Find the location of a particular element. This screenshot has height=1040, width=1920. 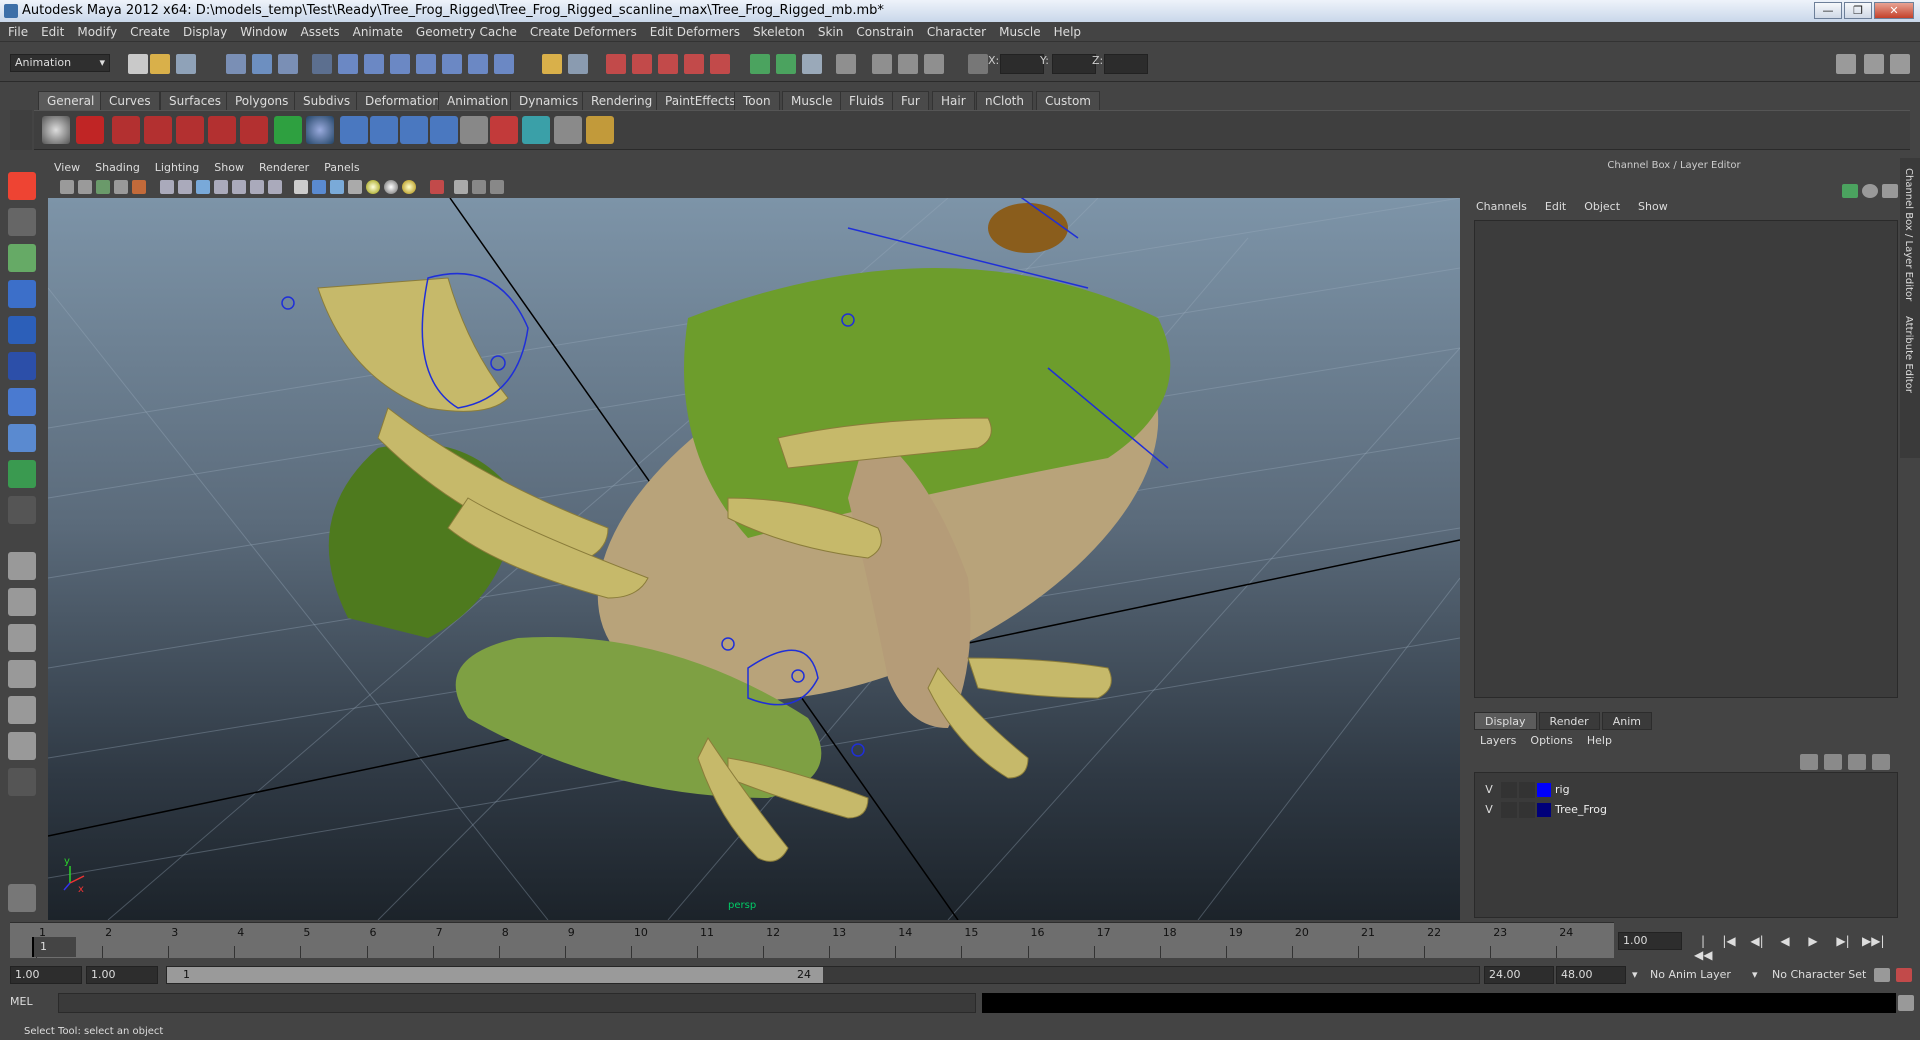

wireframe-icon is located at coordinates (301, 187).